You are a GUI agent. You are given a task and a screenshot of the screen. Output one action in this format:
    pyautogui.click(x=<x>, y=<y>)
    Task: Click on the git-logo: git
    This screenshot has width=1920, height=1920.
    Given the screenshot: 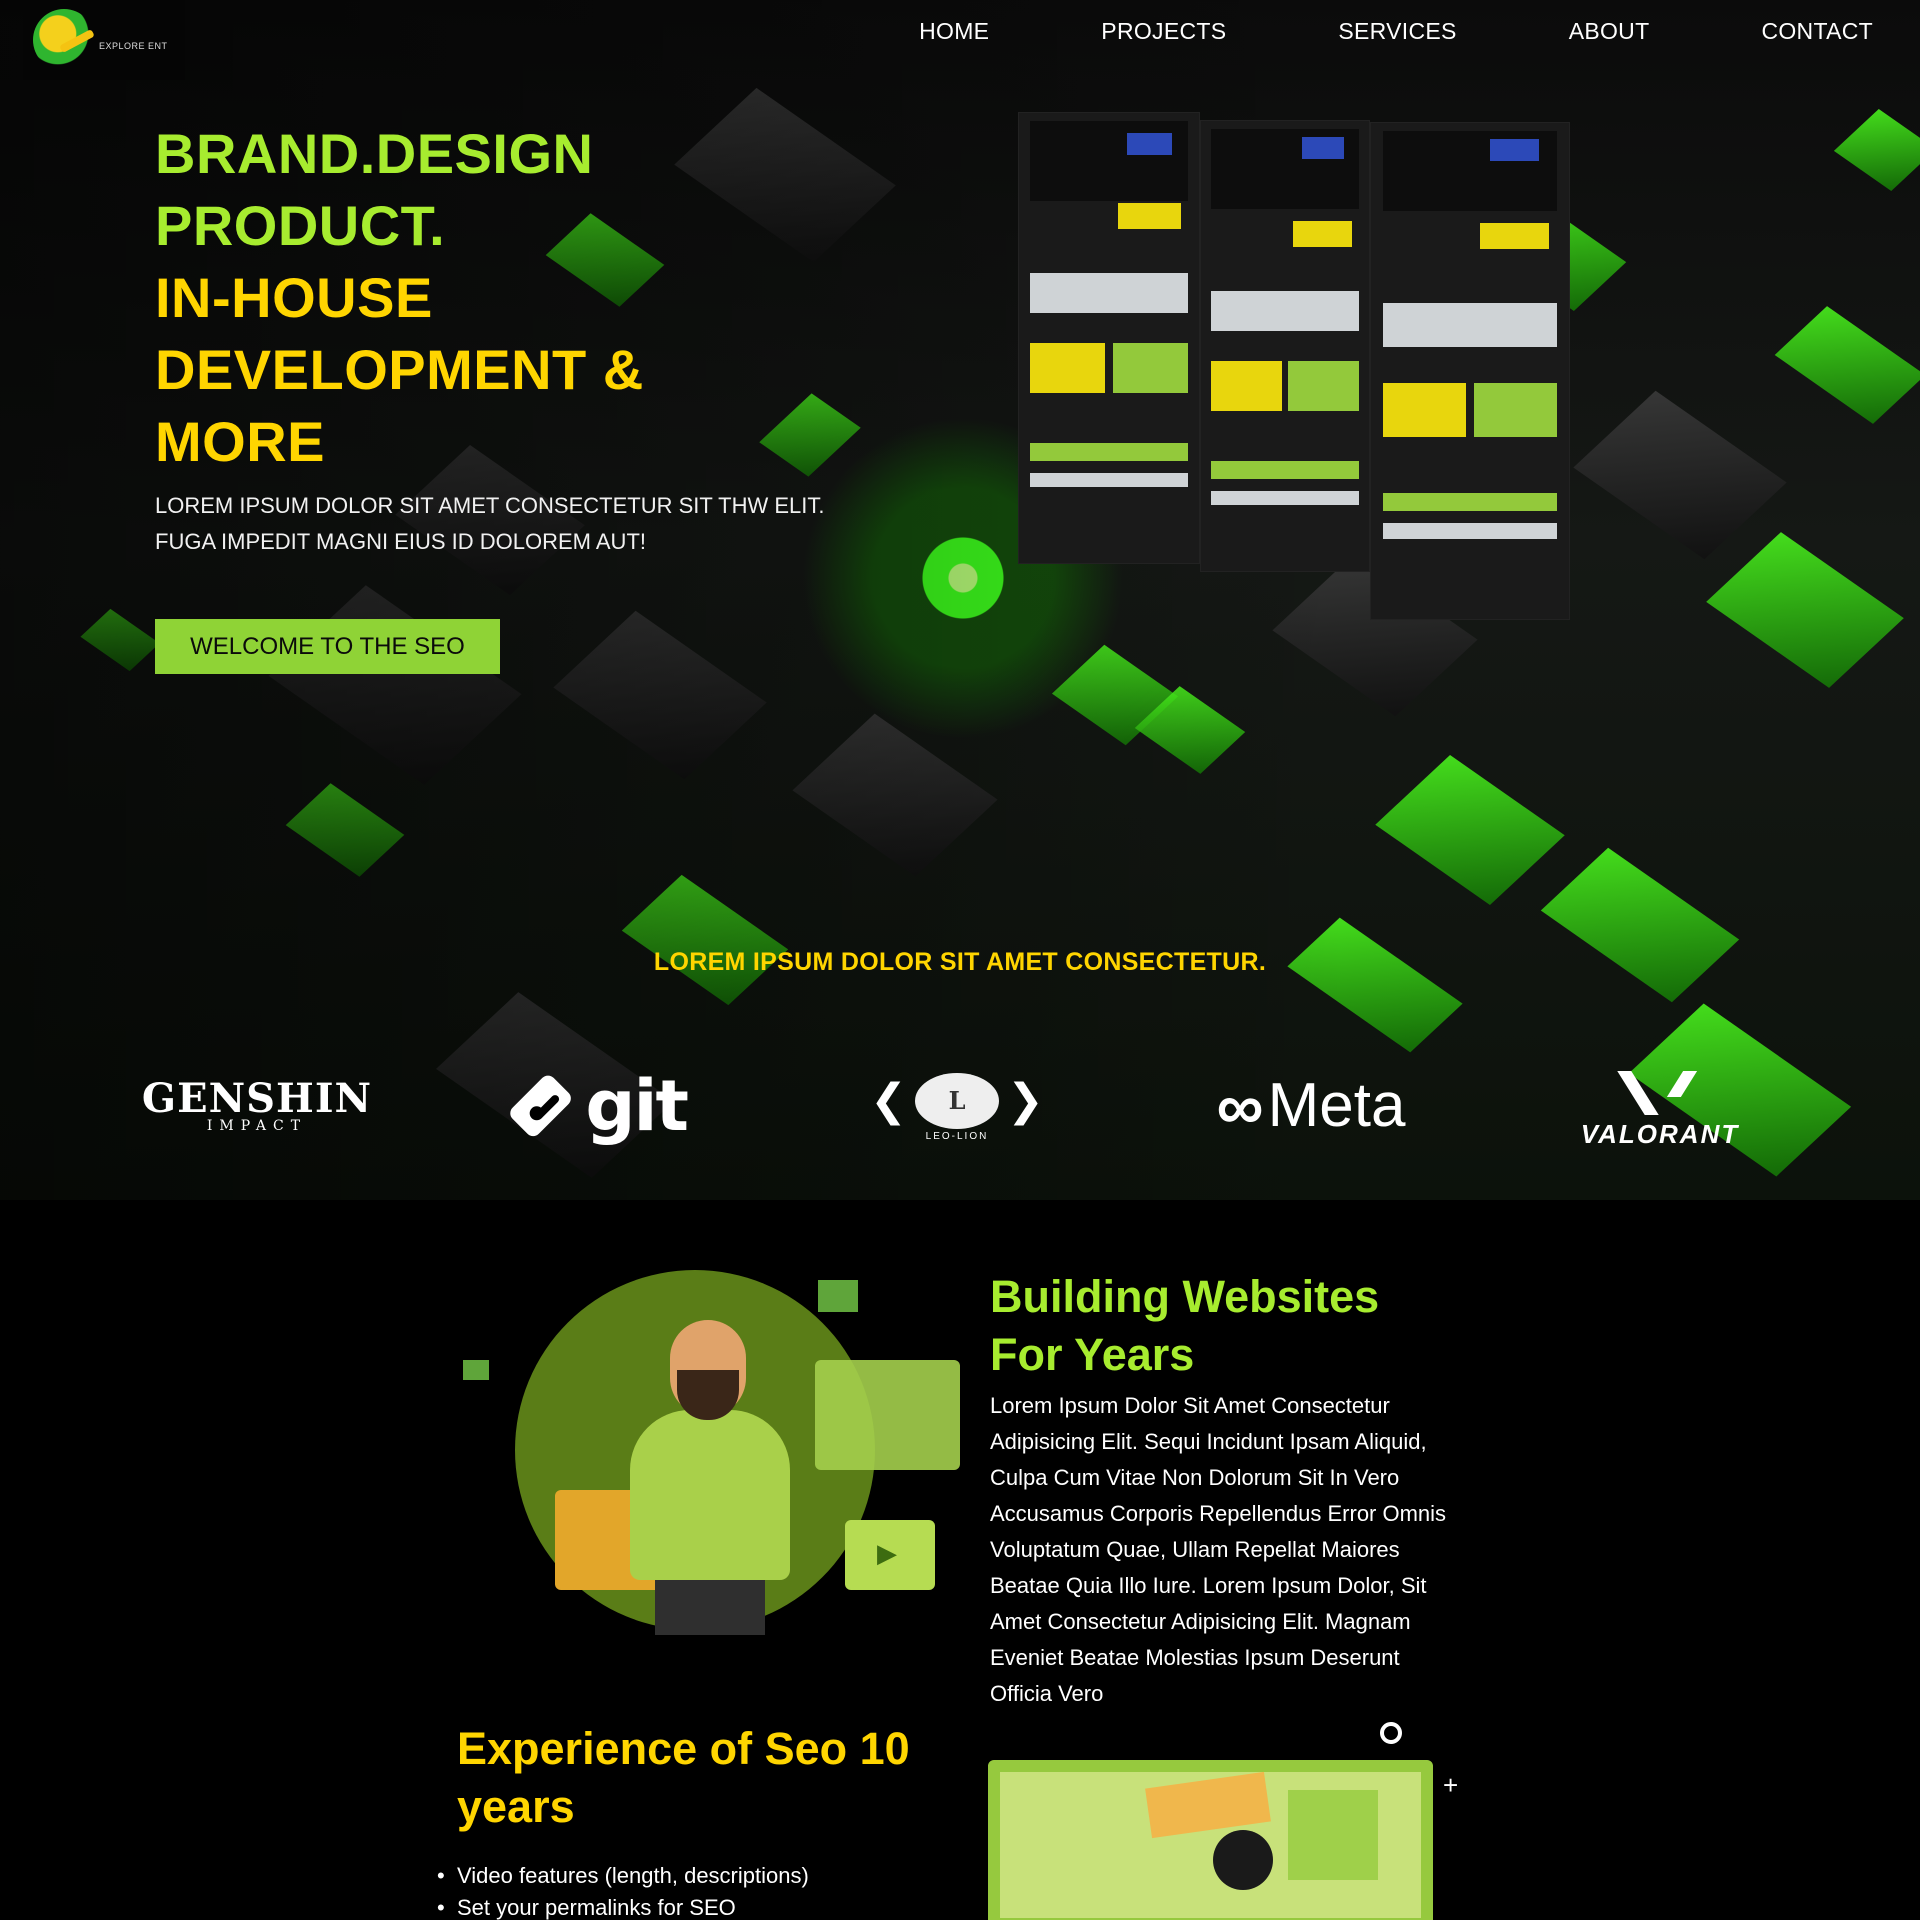 What is the action you would take?
    pyautogui.click(x=597, y=1106)
    